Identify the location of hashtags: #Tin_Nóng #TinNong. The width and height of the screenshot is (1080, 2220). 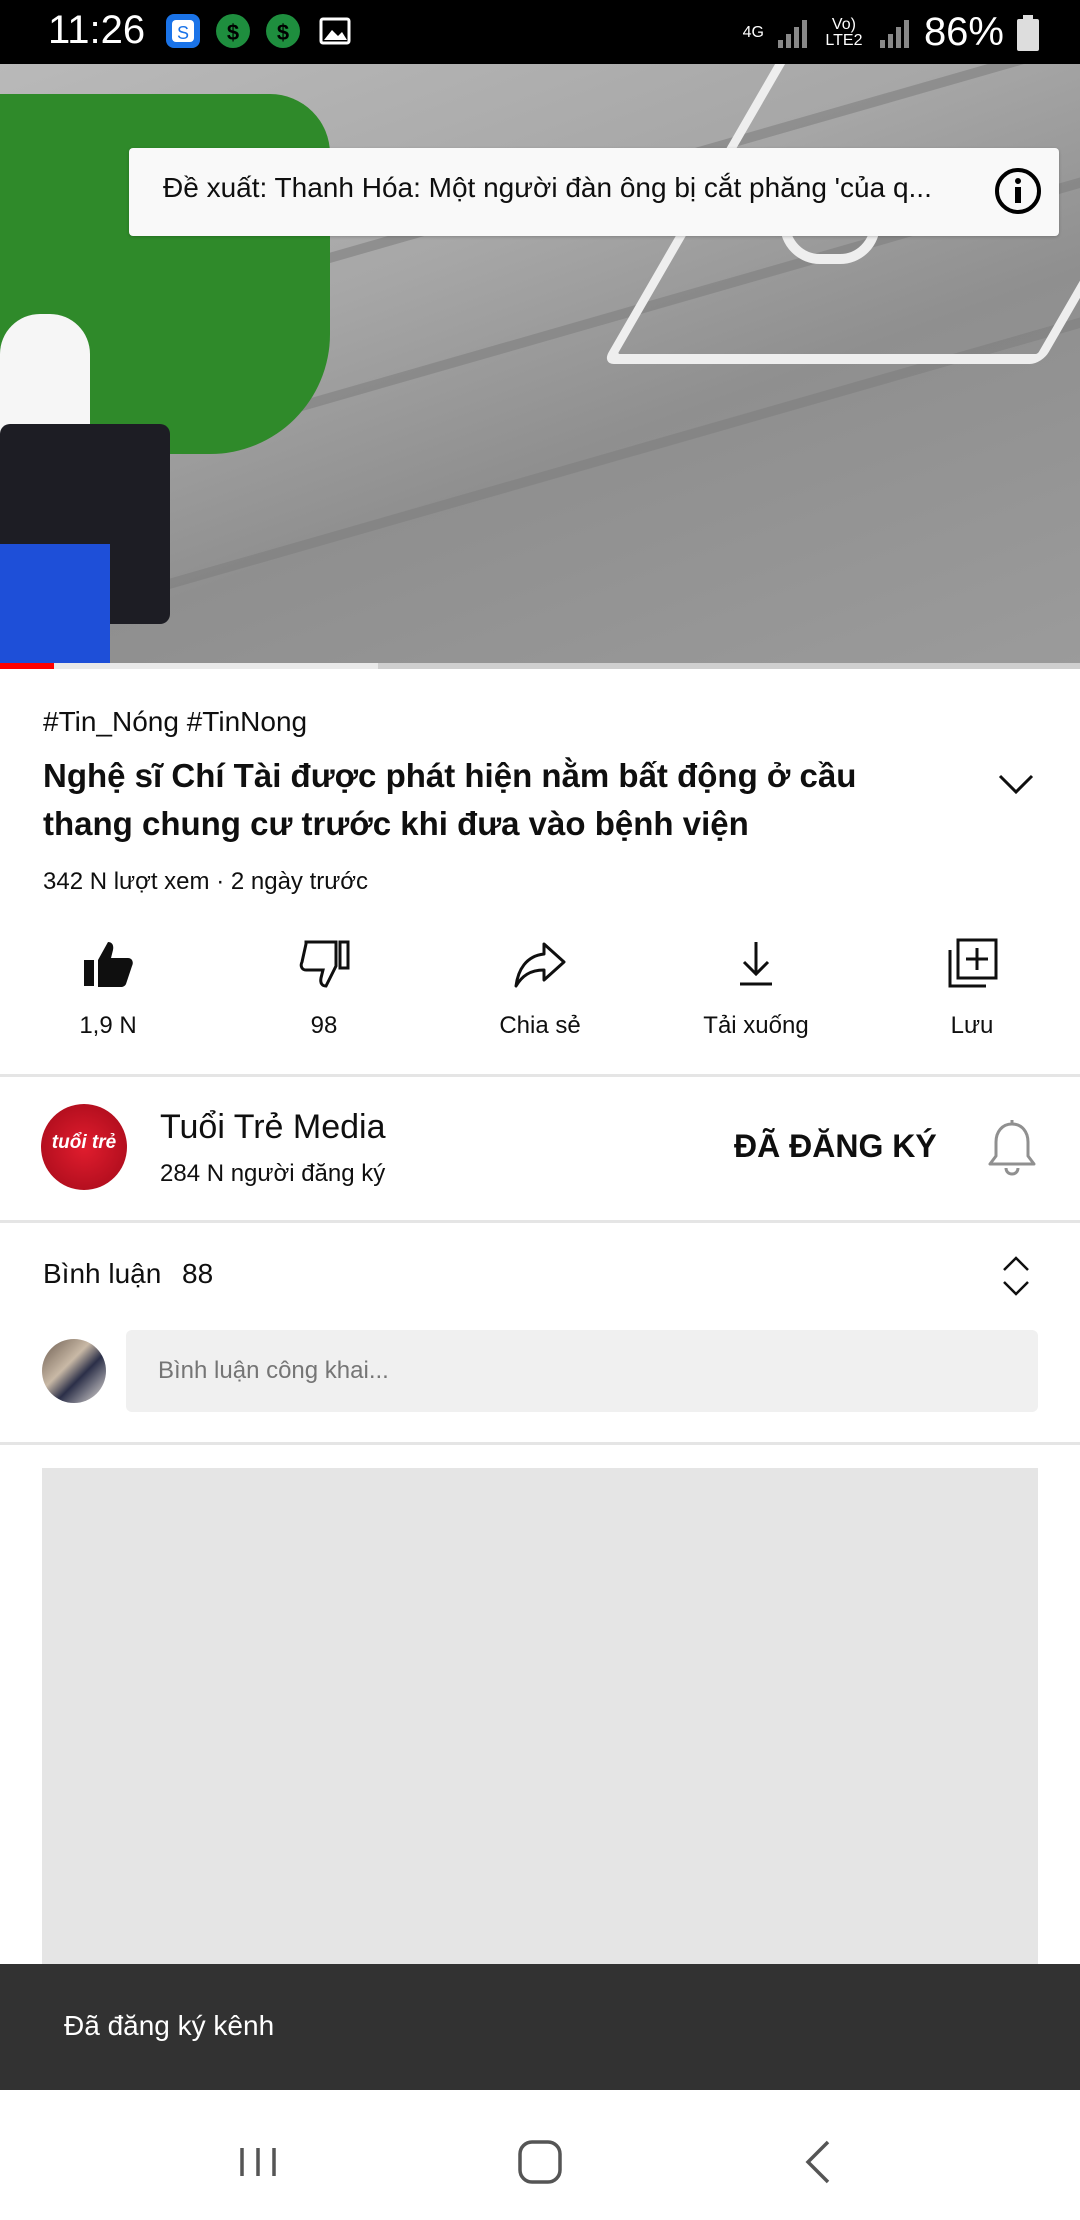
(175, 722).